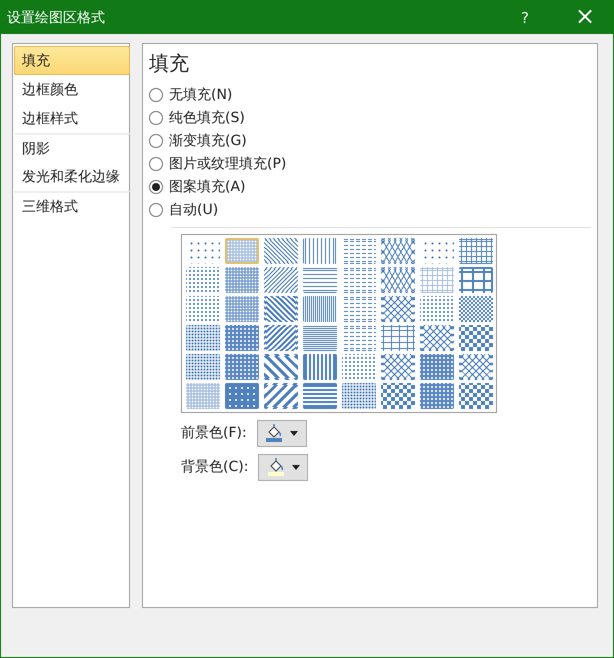  Describe the element at coordinates (72, 89) in the screenshot. I see `sidebar-item: 边框颜色` at that location.